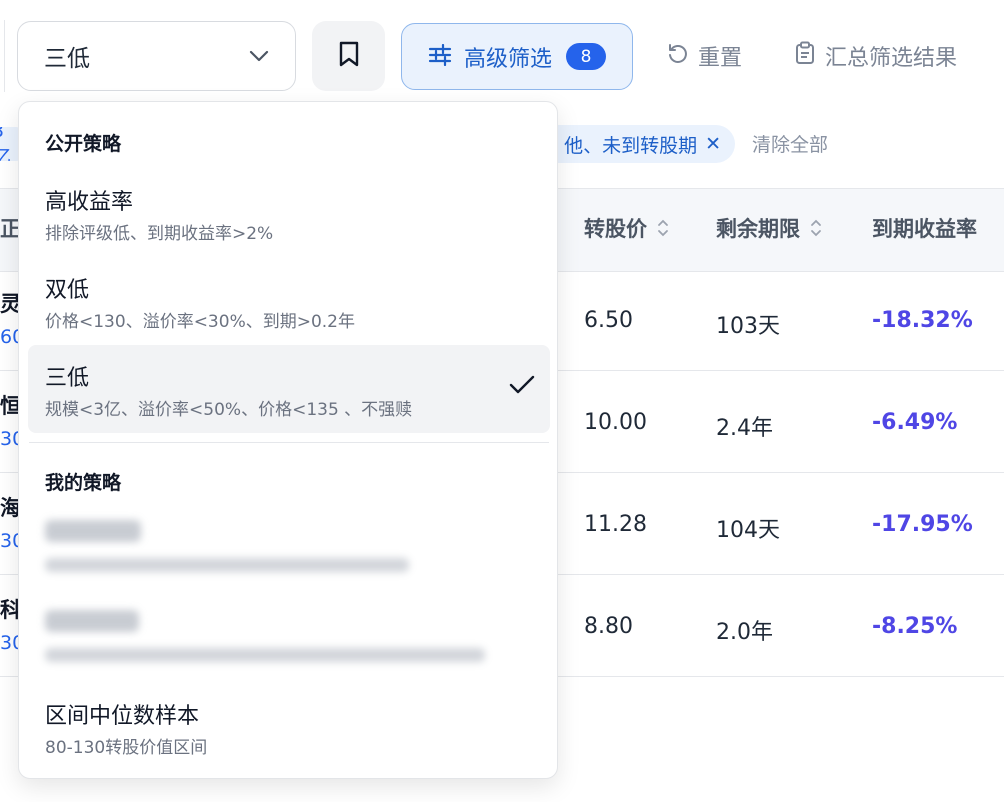  Describe the element at coordinates (615, 422) in the screenshot. I see `conv-price-cell: 10.00` at that location.